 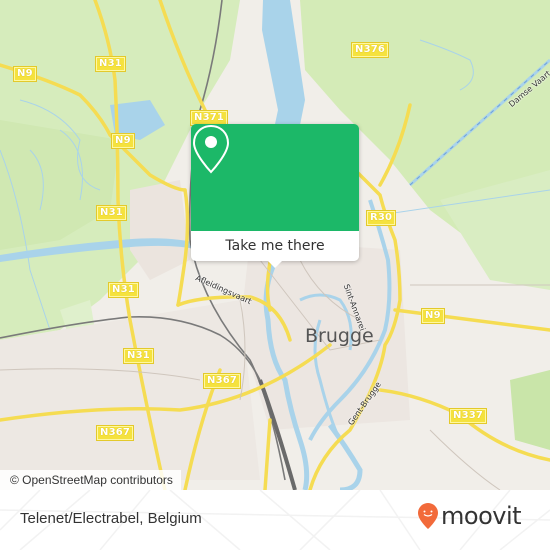 What do you see at coordinates (275, 520) in the screenshot?
I see `footer: Telenet/Electrabel, Belgium moovit` at bounding box center [275, 520].